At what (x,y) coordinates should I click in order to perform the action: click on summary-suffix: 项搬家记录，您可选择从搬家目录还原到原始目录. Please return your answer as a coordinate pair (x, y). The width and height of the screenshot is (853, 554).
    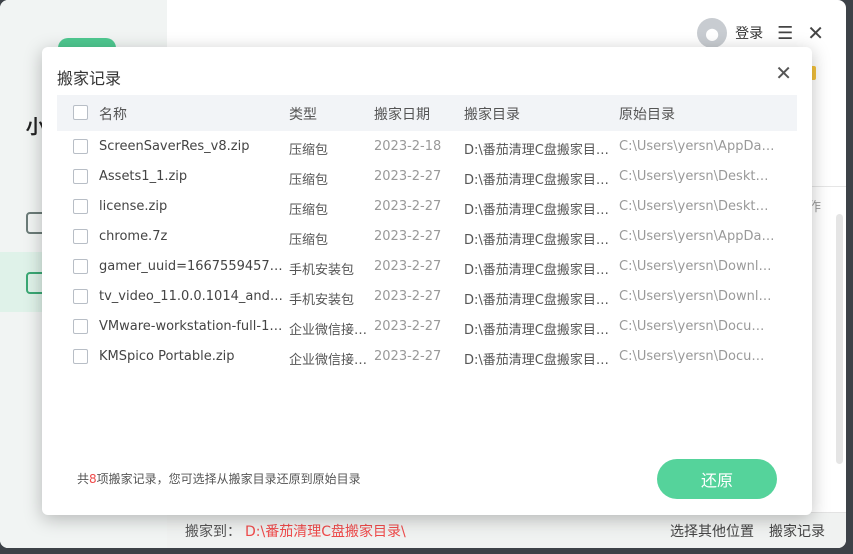
    Looking at the image, I should click on (228, 479).